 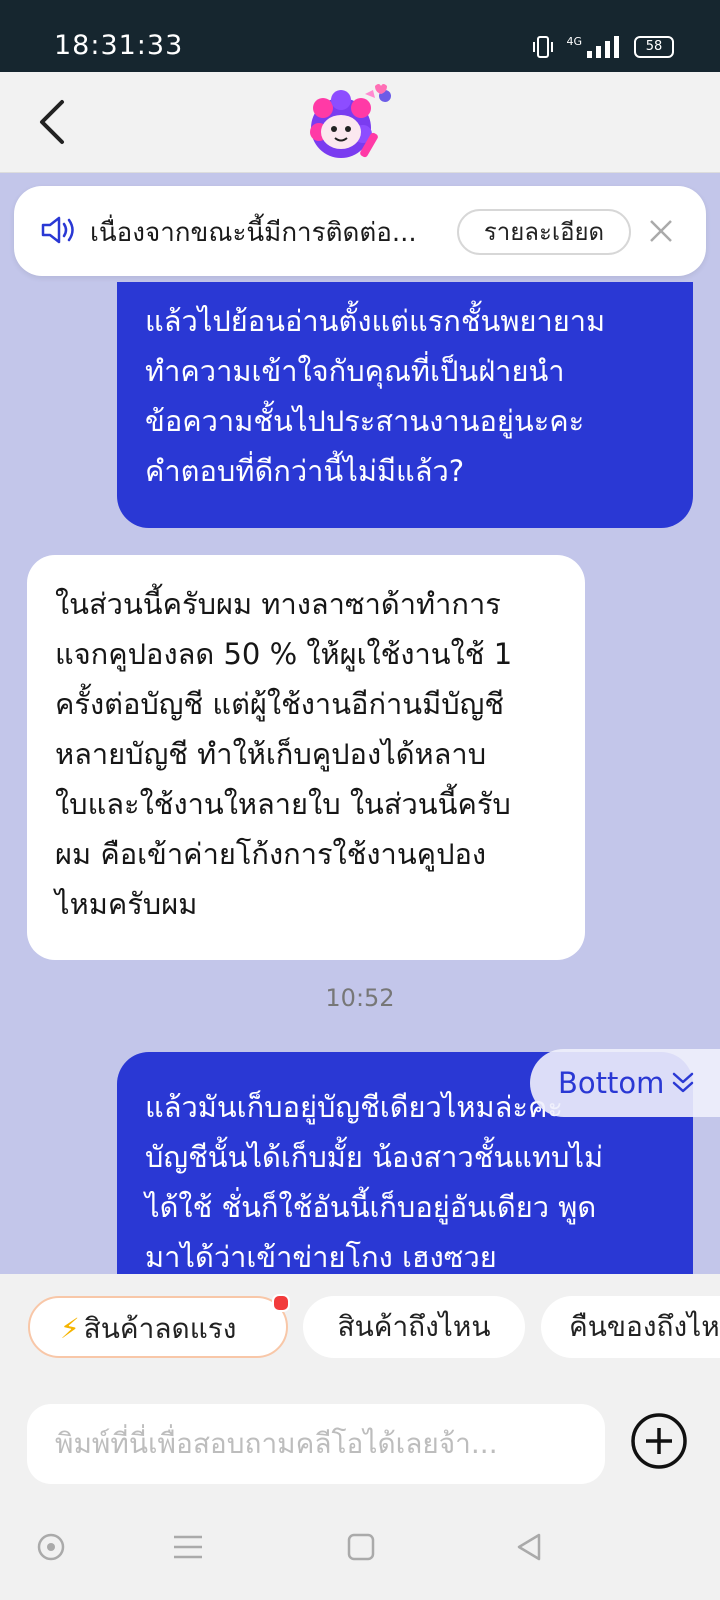 I want to click on scroll-to-bottom-button: Bottom, so click(x=625, y=1083).